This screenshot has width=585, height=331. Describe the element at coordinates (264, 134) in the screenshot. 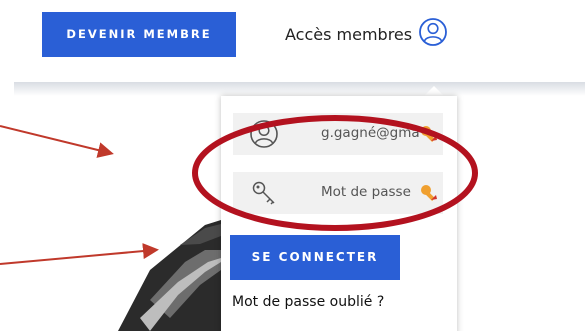

I see `user-icon` at that location.